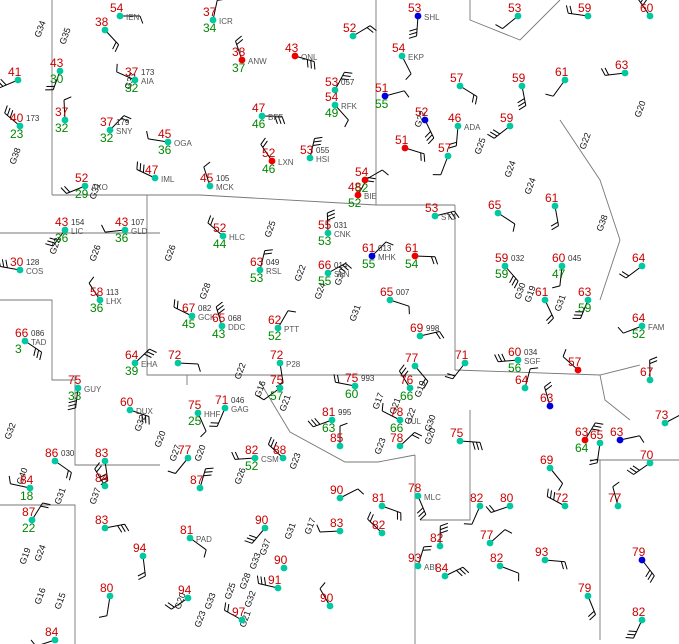  I want to click on temperature-label: 90, so click(262, 520).